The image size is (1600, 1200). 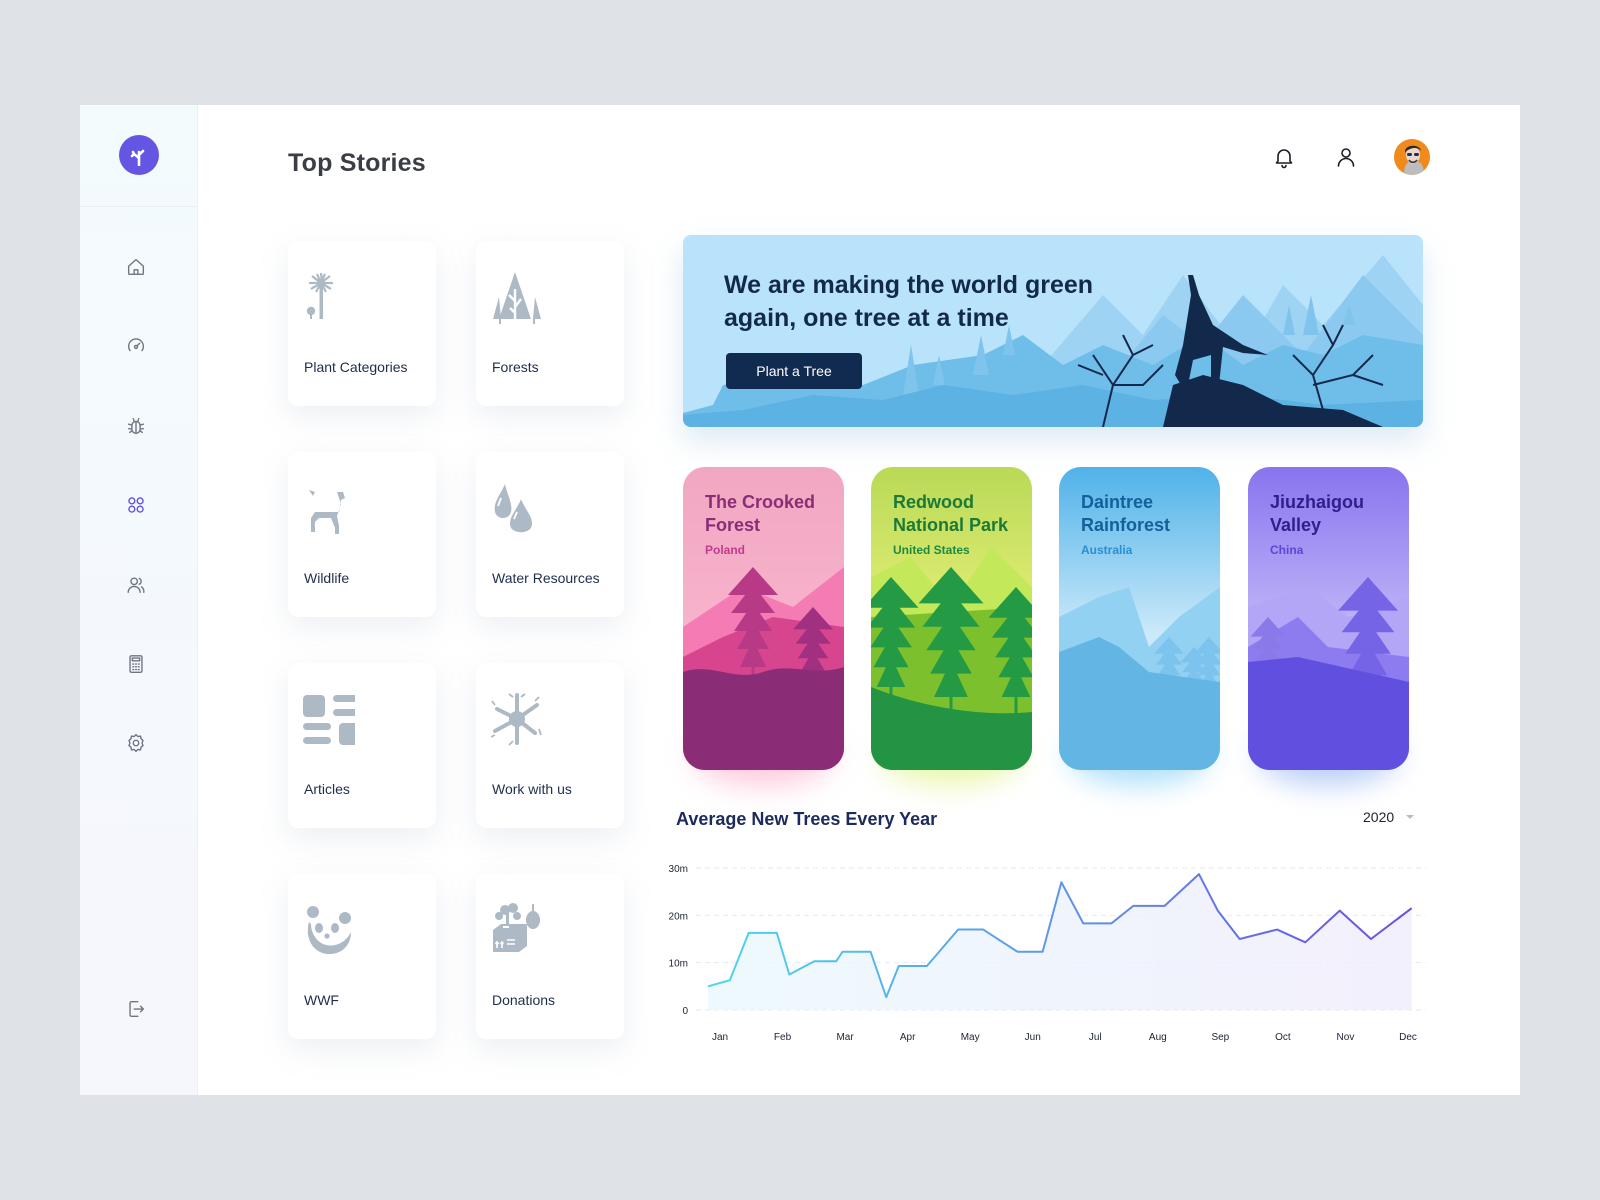 What do you see at coordinates (1379, 817) in the screenshot?
I see `year-selected: 2020` at bounding box center [1379, 817].